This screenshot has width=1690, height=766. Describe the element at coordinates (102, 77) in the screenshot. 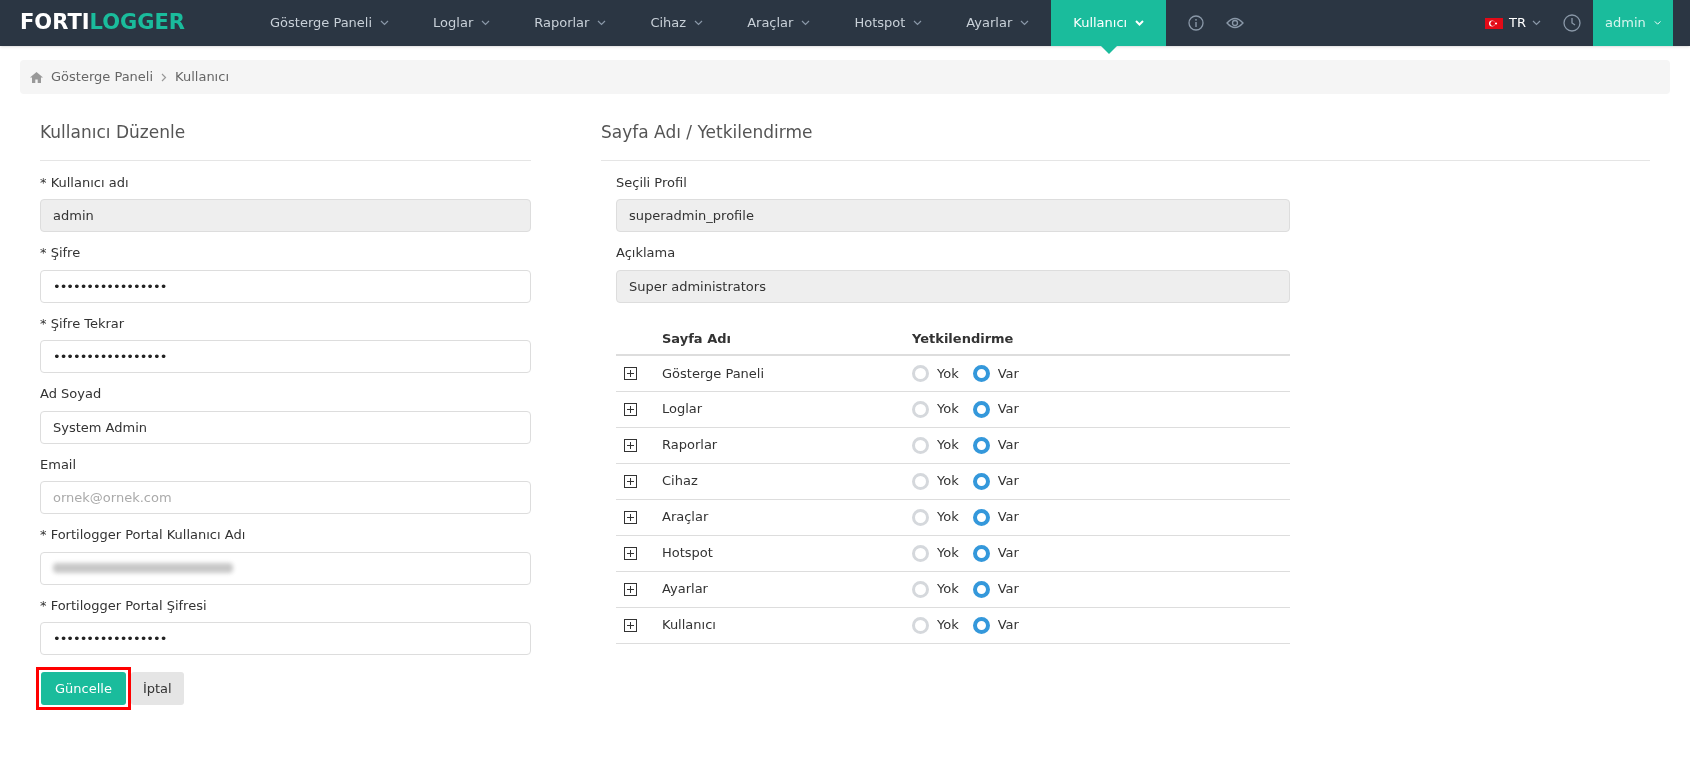

I see `breadcrumb-link: Gösterge Paneli` at that location.